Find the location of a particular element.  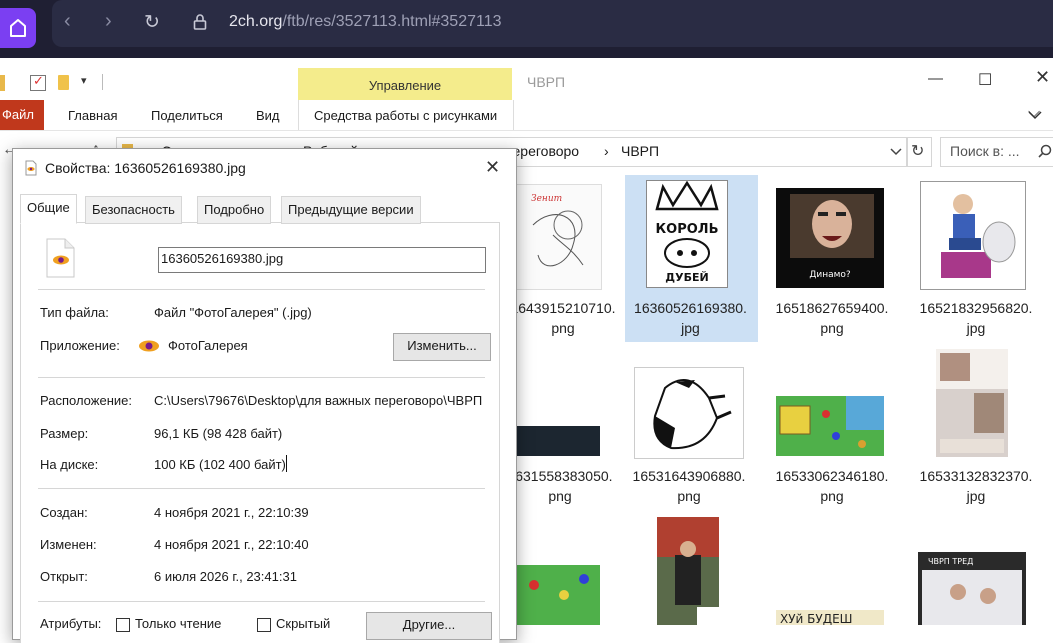

file-name: 16521832956820. jpg is located at coordinates (976, 318).